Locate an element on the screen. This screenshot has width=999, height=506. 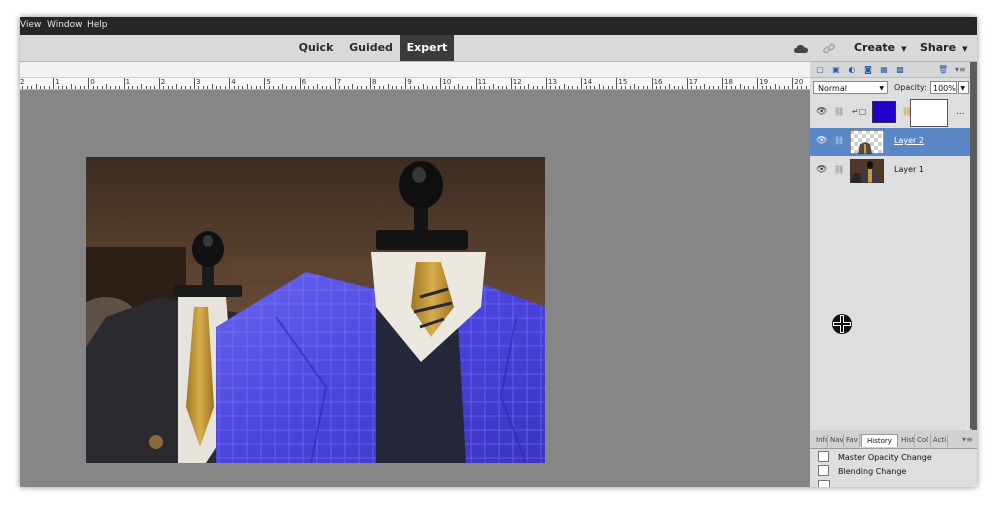
tab-expert: Expert is located at coordinates (427, 48).